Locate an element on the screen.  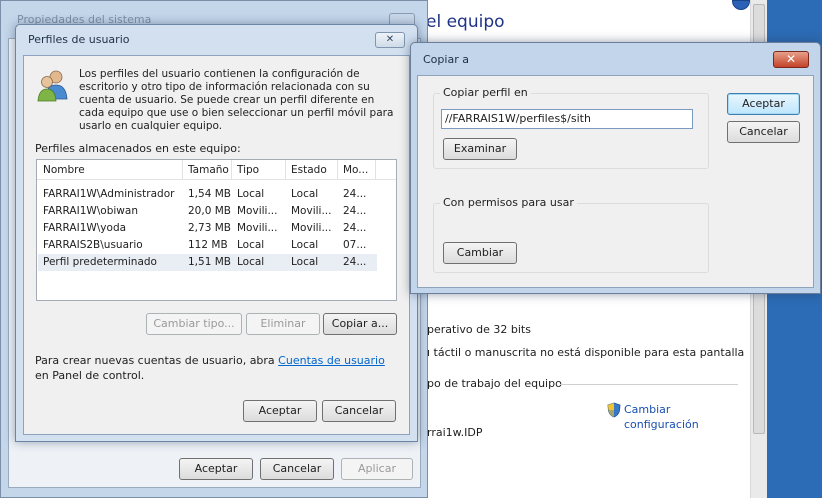
profiles-cancel-button: Cancelar is located at coordinates (359, 411).